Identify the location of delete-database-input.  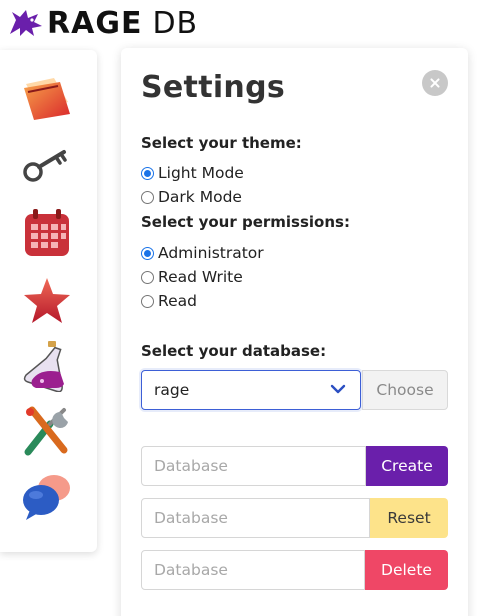
(253, 570).